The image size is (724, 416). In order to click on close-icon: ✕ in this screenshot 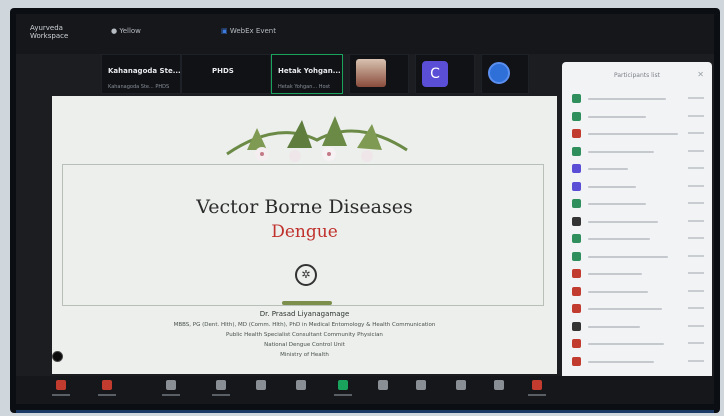, I will do `click(700, 74)`.